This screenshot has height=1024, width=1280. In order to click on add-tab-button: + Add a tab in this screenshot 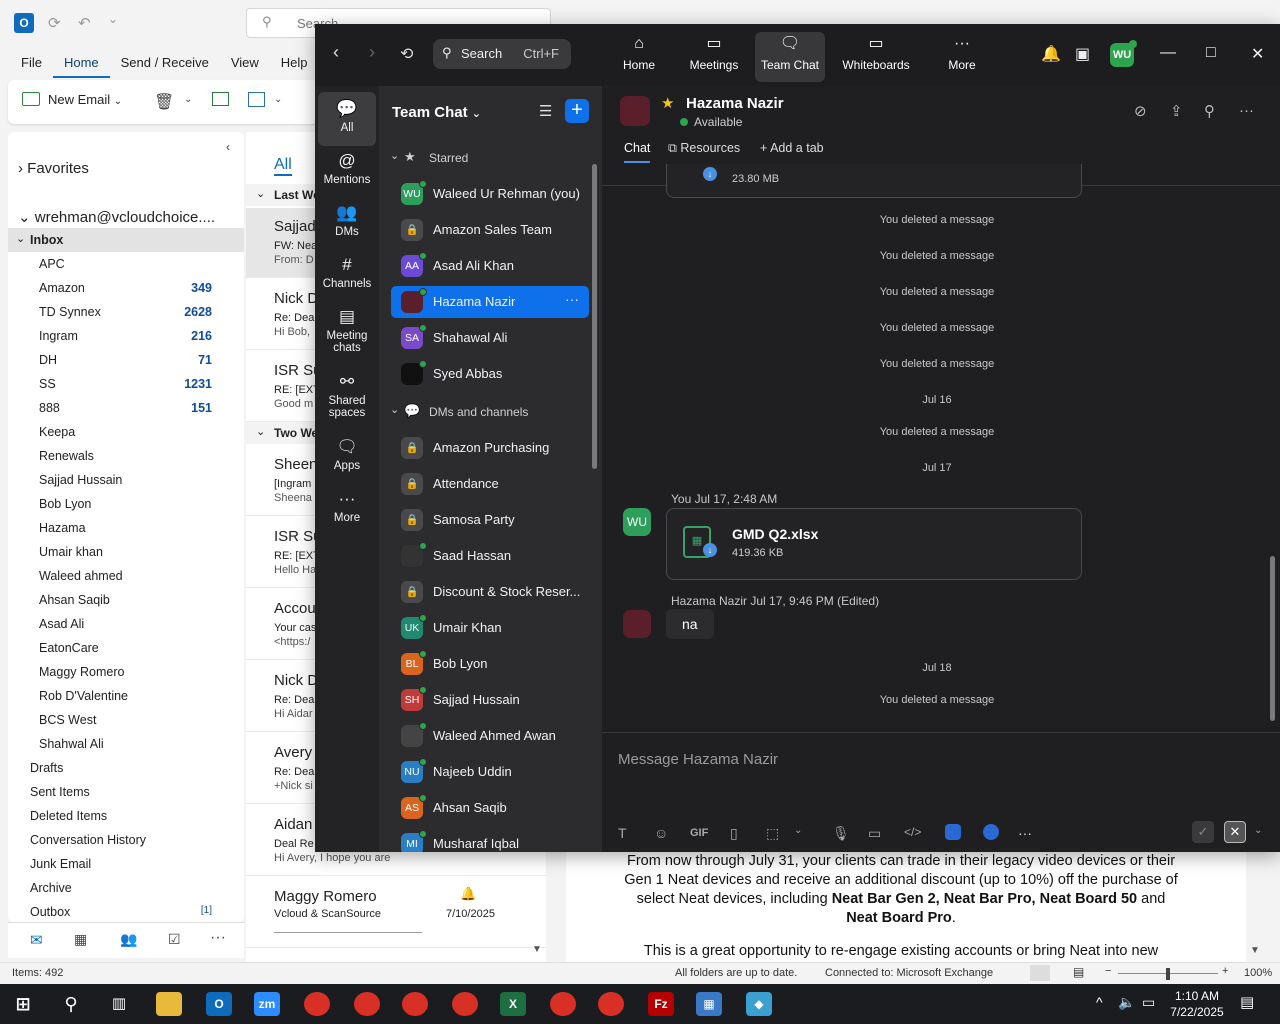, I will do `click(792, 148)`.